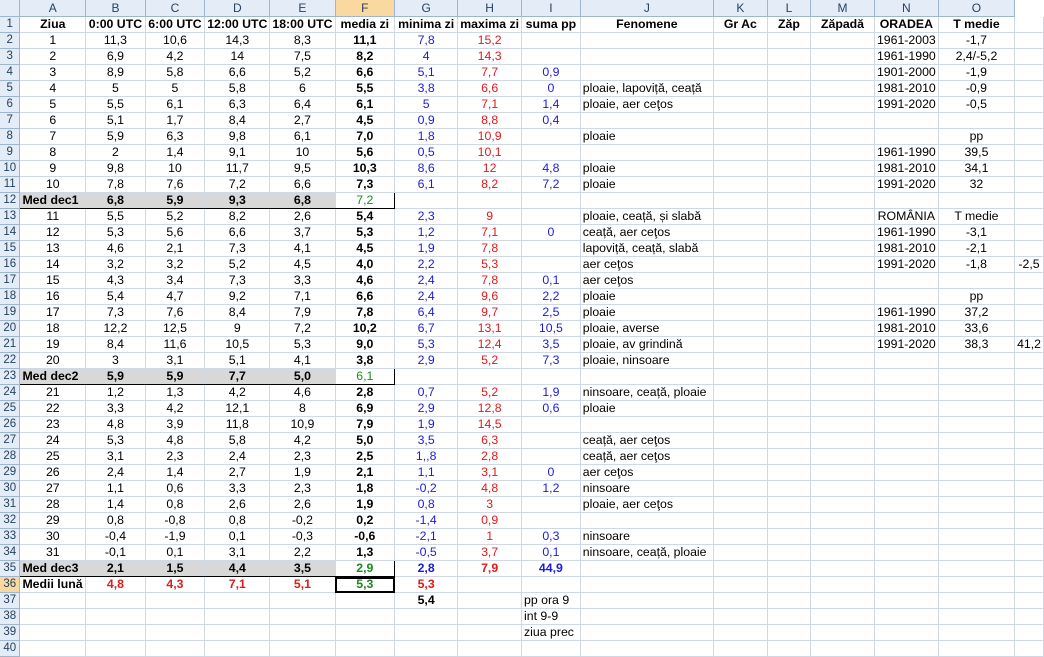 The width and height of the screenshot is (1044, 657). Describe the element at coordinates (842, 552) in the screenshot. I see `cell-M34` at that location.